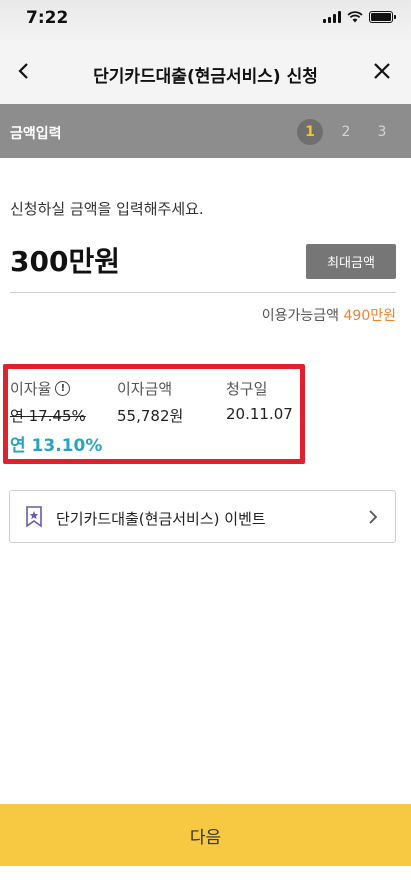 The image size is (411, 880). I want to click on step-label: 금액입력, so click(36, 134).